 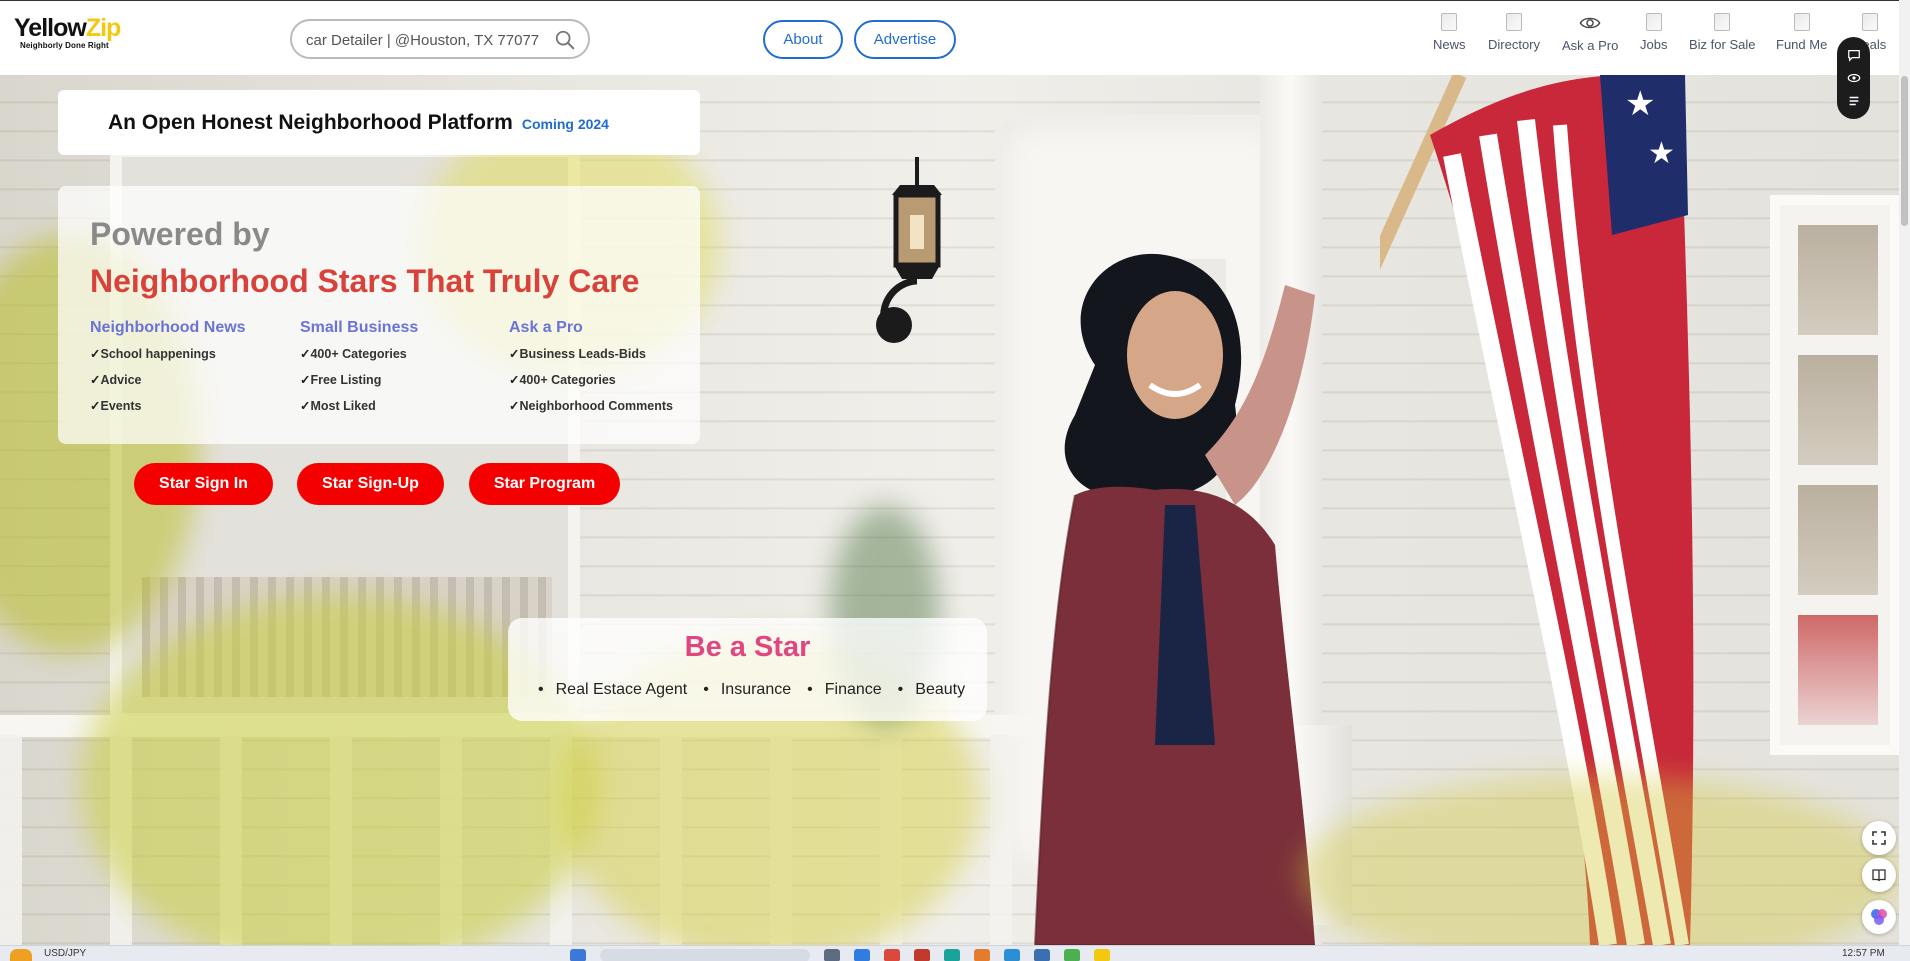 What do you see at coordinates (909, 250) in the screenshot?
I see `wall-lamp-image` at bounding box center [909, 250].